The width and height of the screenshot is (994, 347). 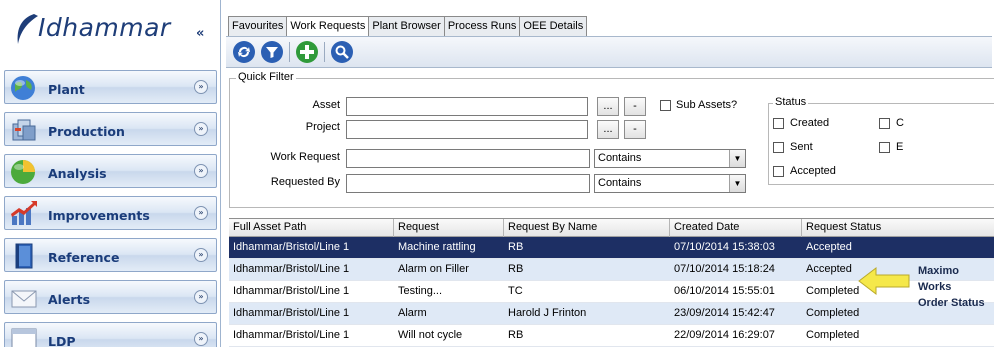 What do you see at coordinates (406, 26) in the screenshot?
I see `tab-plant-browser: Plant Browser` at bounding box center [406, 26].